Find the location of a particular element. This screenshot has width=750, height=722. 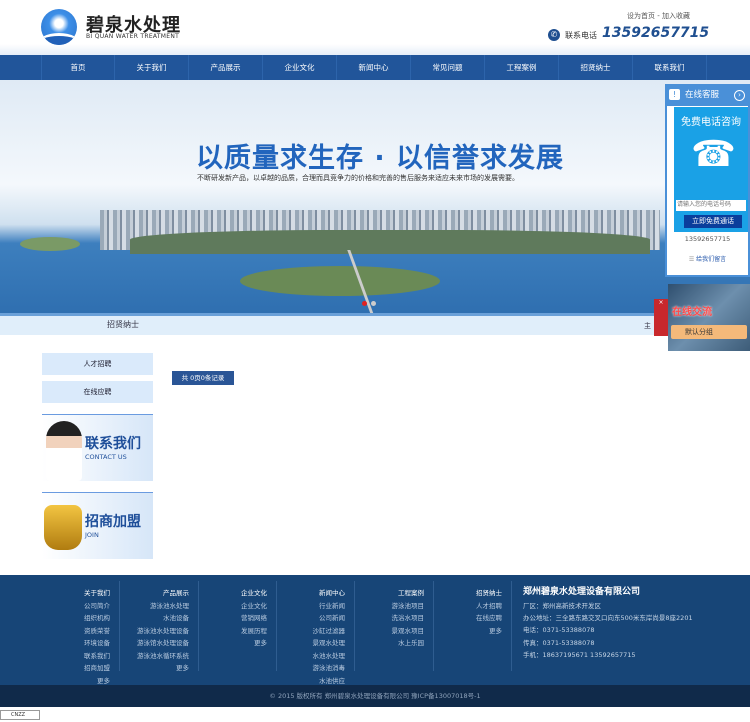

nav-home: 首页 is located at coordinates (78, 67).